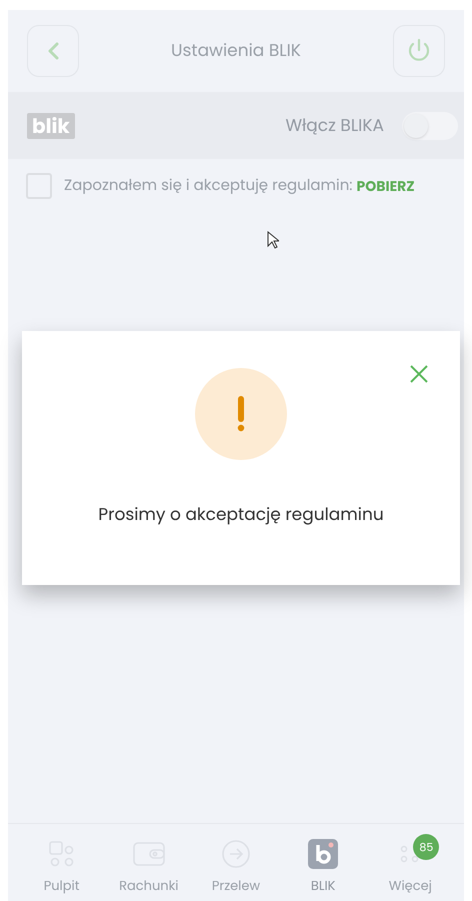  I want to click on blik-toggle, so click(430, 126).